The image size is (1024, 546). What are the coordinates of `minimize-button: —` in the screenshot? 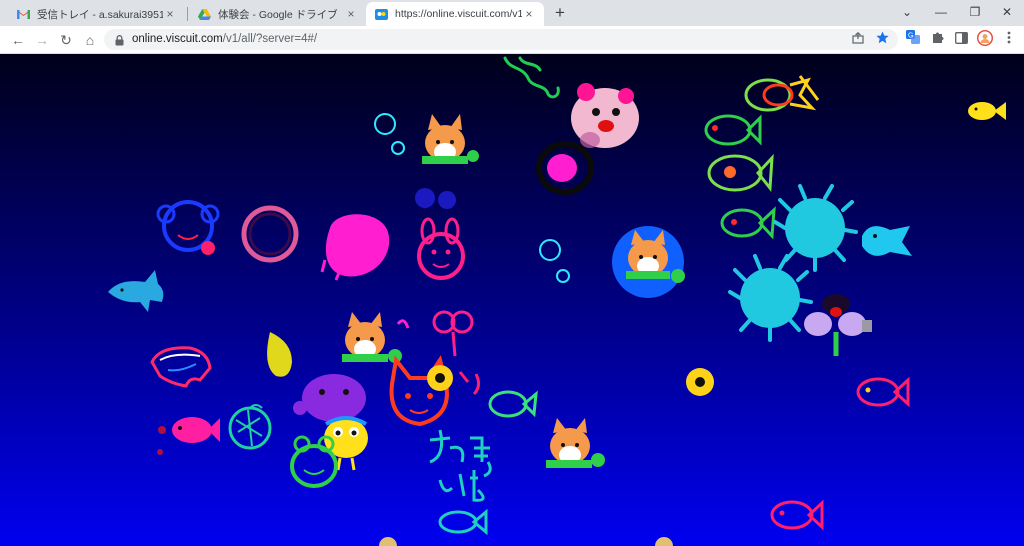 It's located at (941, 13).